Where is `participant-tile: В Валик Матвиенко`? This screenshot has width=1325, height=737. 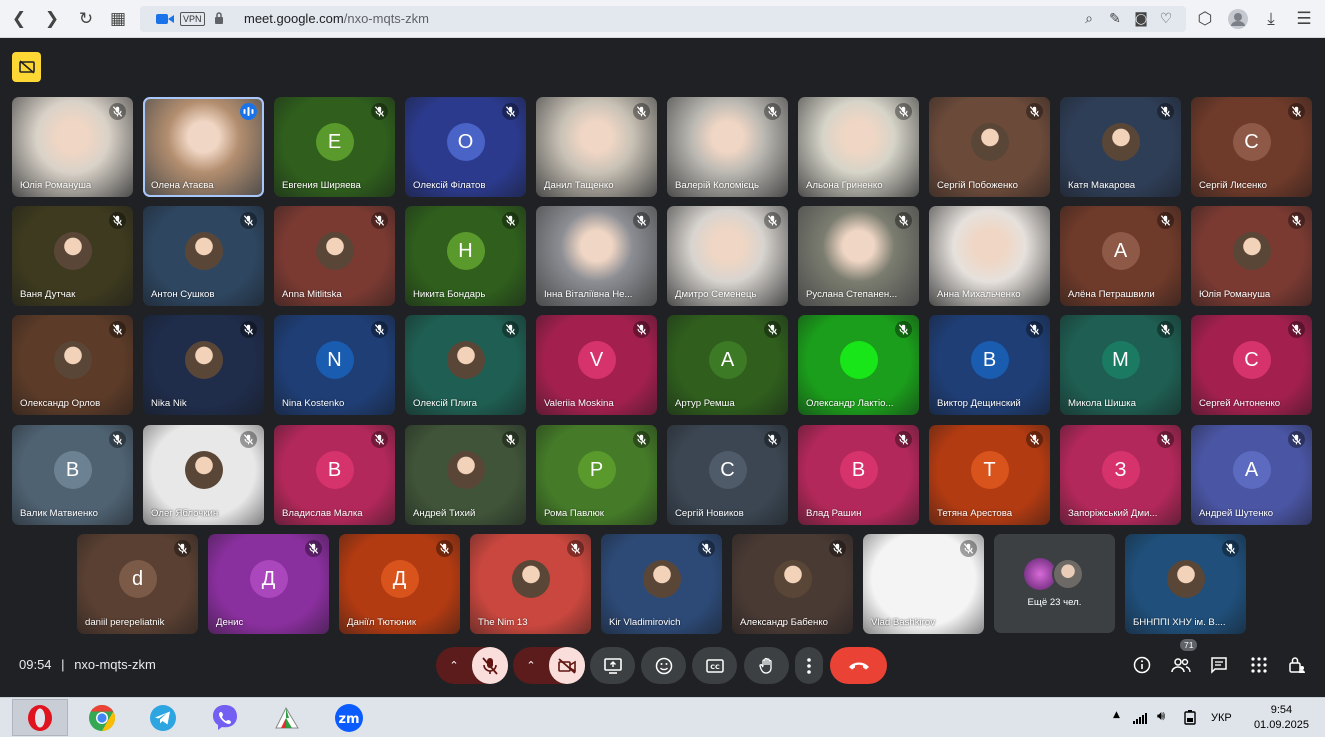
participant-tile: В Валик Матвиенко is located at coordinates (72, 475).